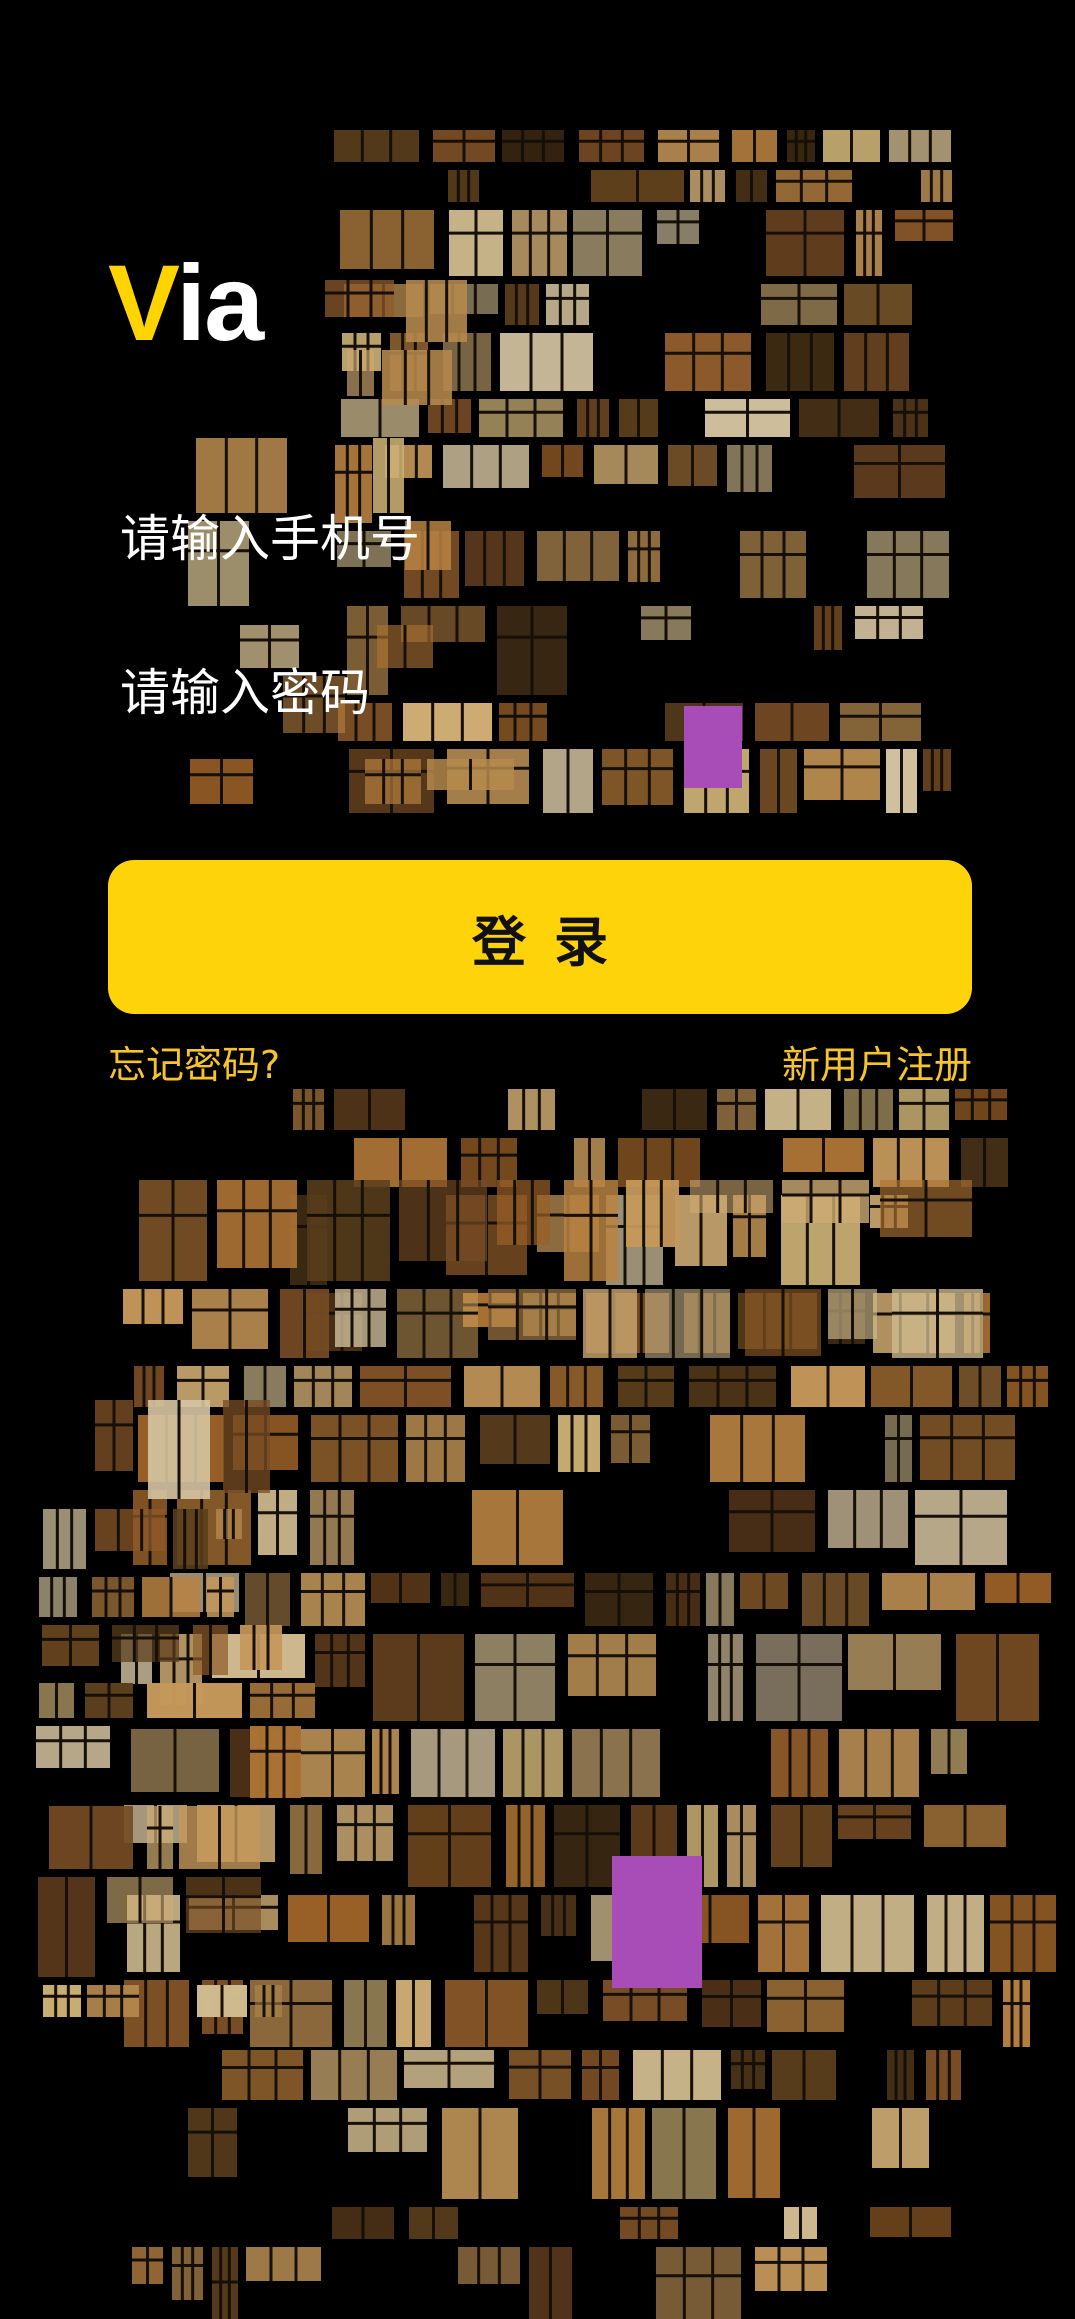 Image resolution: width=1075 pixels, height=2319 pixels. I want to click on password-field, so click(535, 693).